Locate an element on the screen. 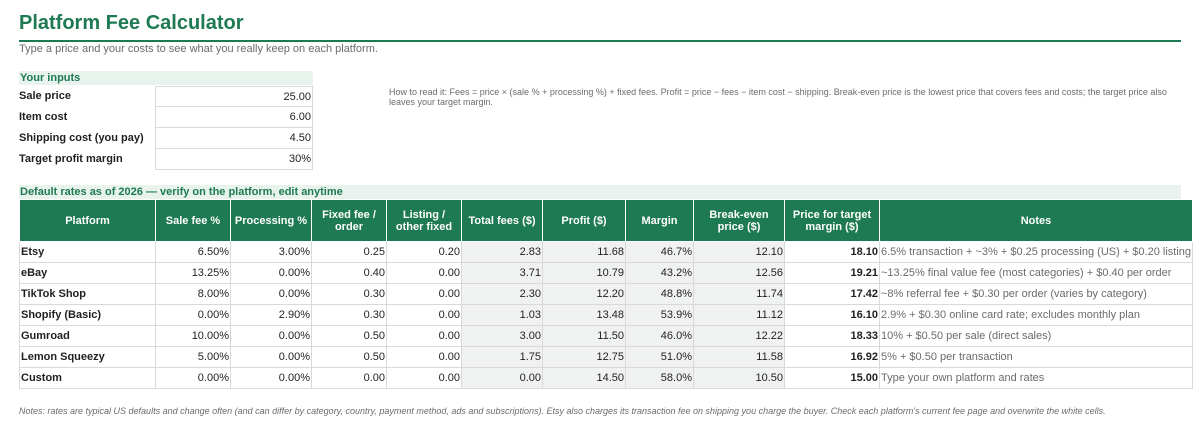 The width and height of the screenshot is (1200, 435). sale-price-input: 25.00 is located at coordinates (234, 96).